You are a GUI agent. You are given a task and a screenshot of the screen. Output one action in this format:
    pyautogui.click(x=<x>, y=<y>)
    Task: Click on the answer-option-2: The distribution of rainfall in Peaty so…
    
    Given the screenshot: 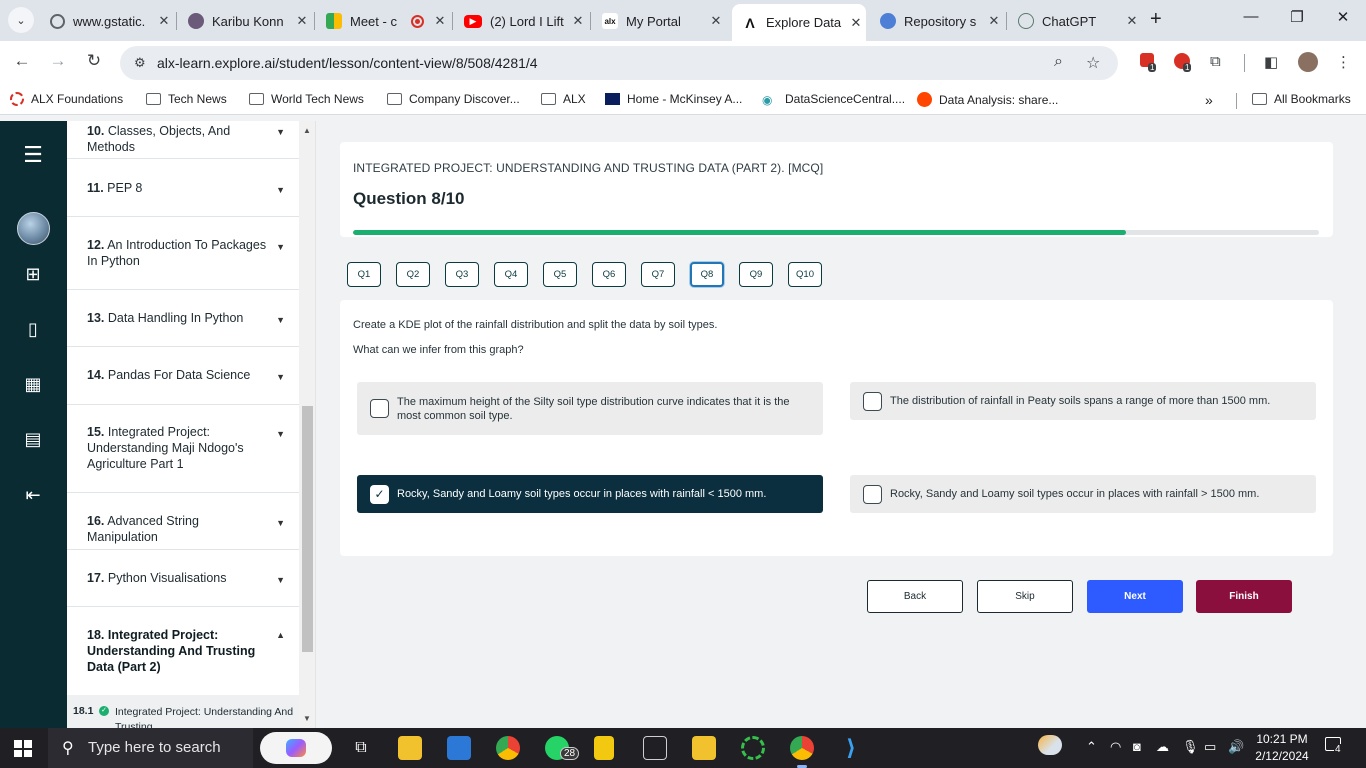 What is the action you would take?
    pyautogui.click(x=1083, y=401)
    